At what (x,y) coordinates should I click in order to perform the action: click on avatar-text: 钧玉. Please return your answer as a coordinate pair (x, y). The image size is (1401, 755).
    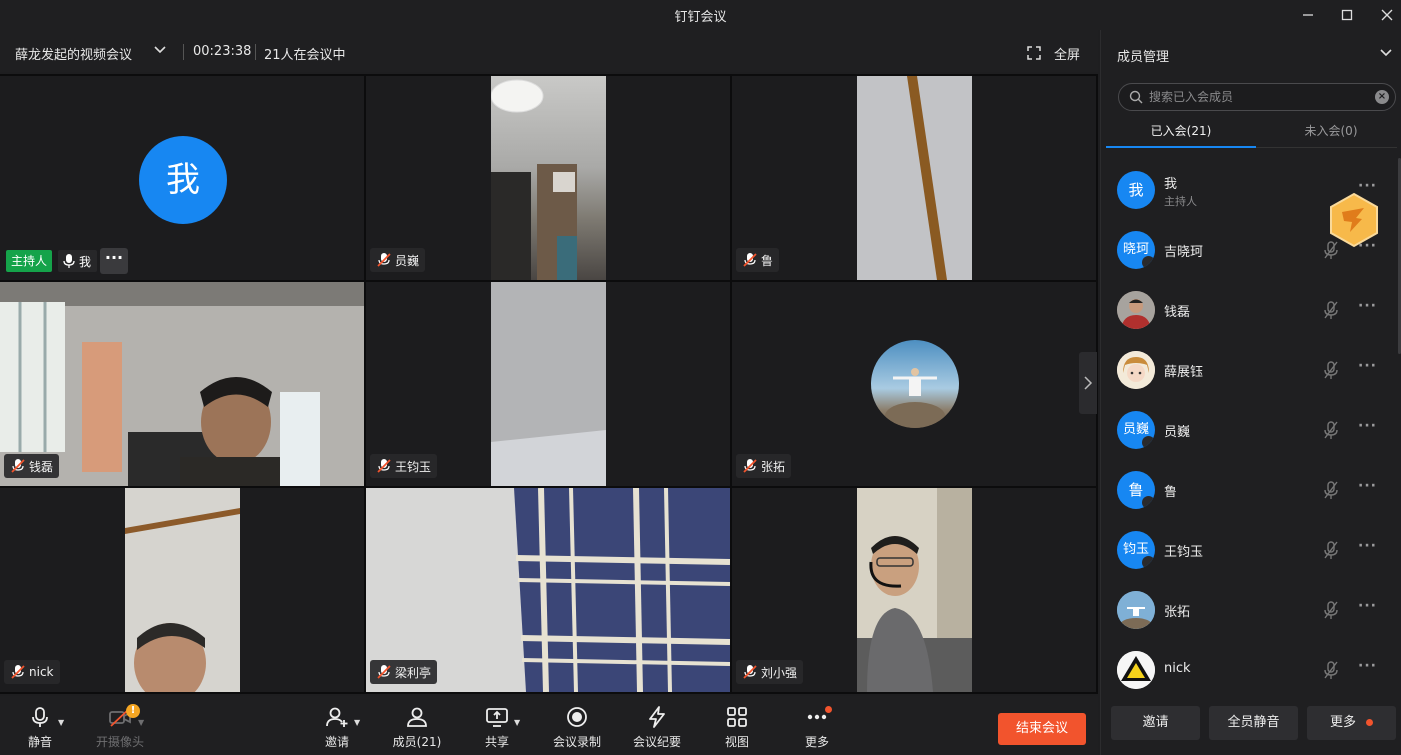
    Looking at the image, I should click on (1135, 549).